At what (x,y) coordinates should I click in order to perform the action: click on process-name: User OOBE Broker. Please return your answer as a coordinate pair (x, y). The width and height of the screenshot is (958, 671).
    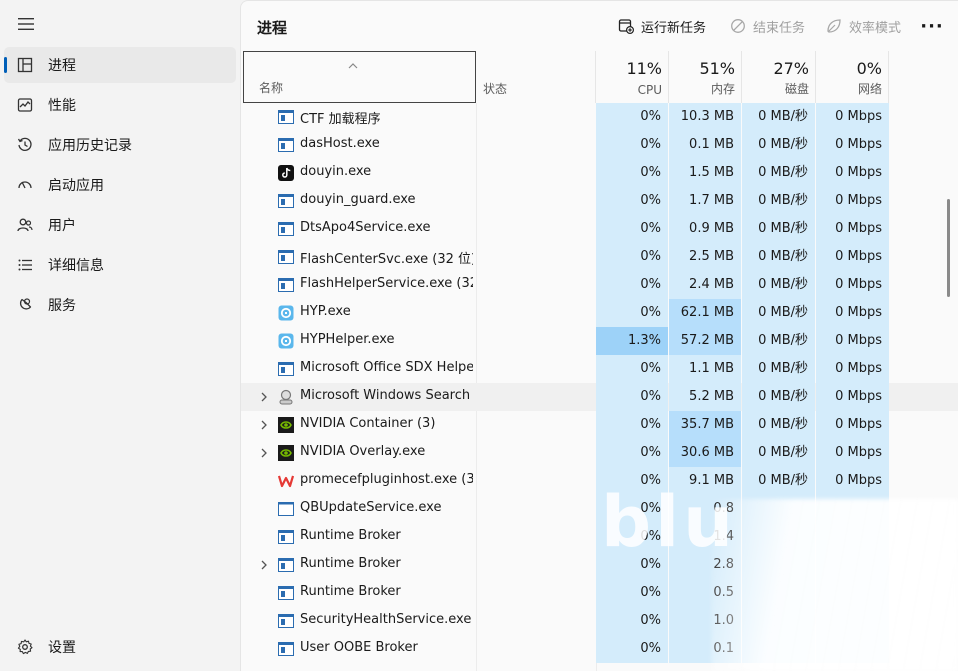
    Looking at the image, I should click on (359, 647).